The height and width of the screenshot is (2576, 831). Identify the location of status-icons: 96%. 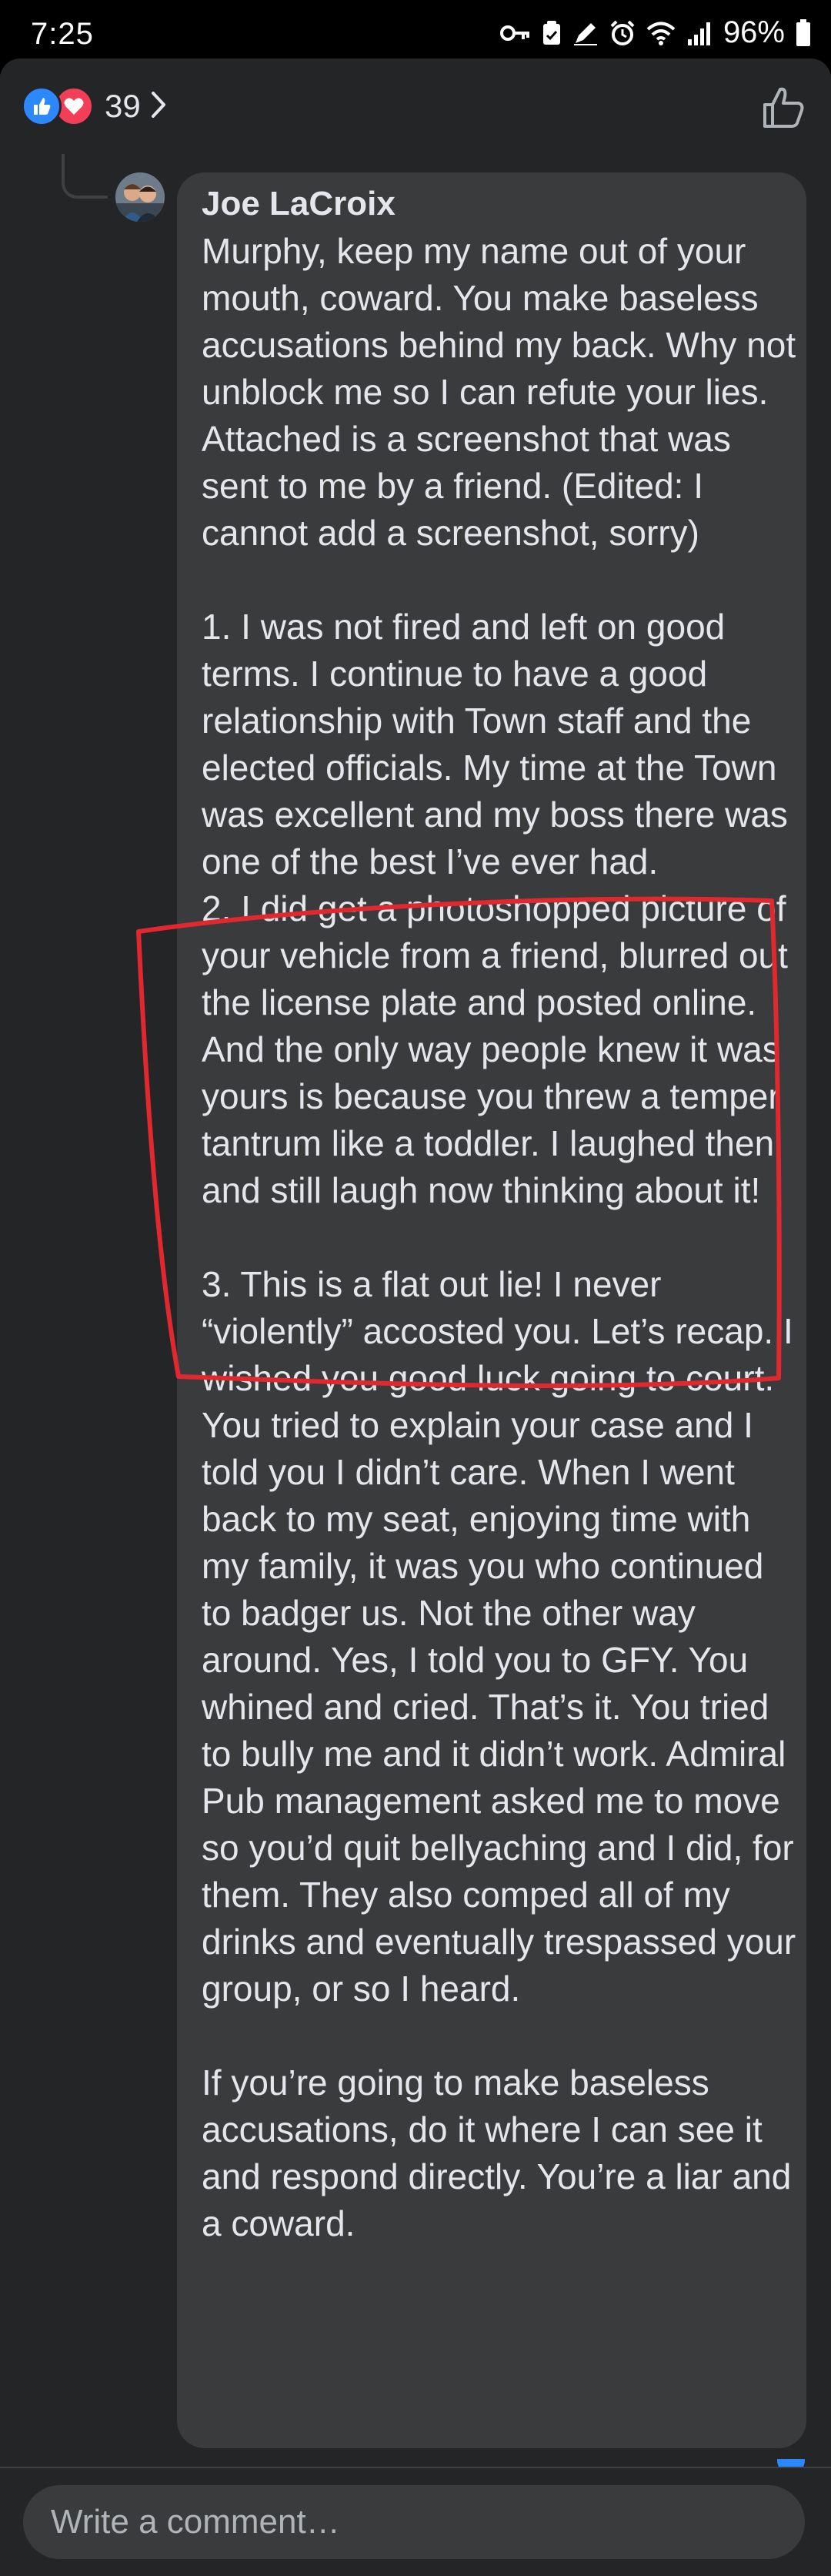
(655, 33).